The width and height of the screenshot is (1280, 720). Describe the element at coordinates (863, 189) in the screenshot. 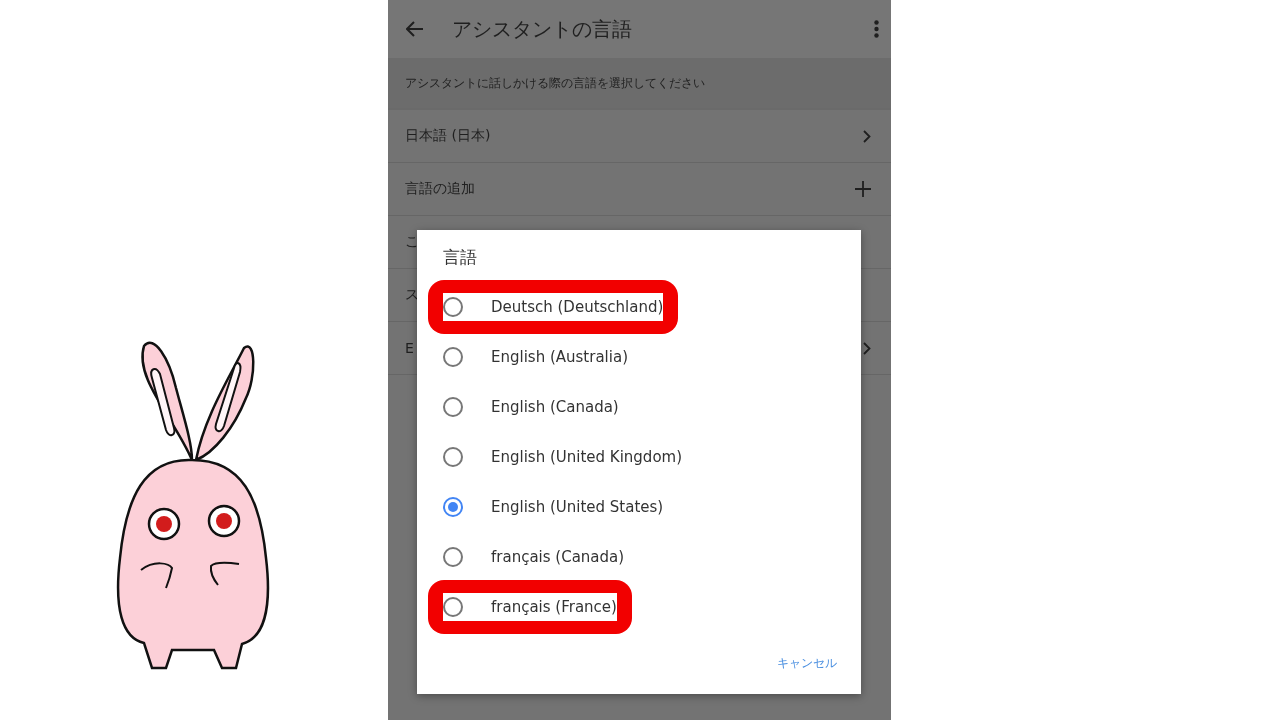

I see `plus-icon` at that location.